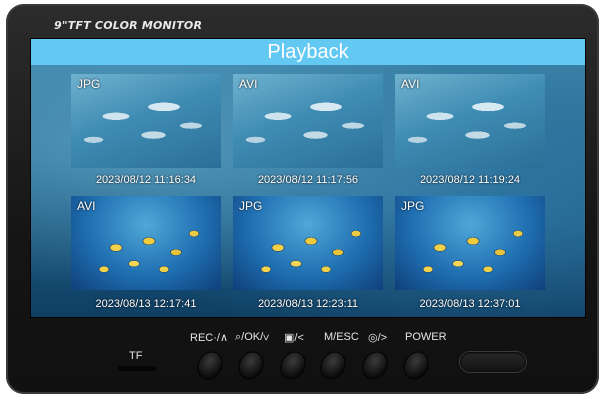 Image resolution: width=605 pixels, height=398 pixels. I want to click on zoom-ok-down-label: ⌕/OK/∨, so click(252, 337).